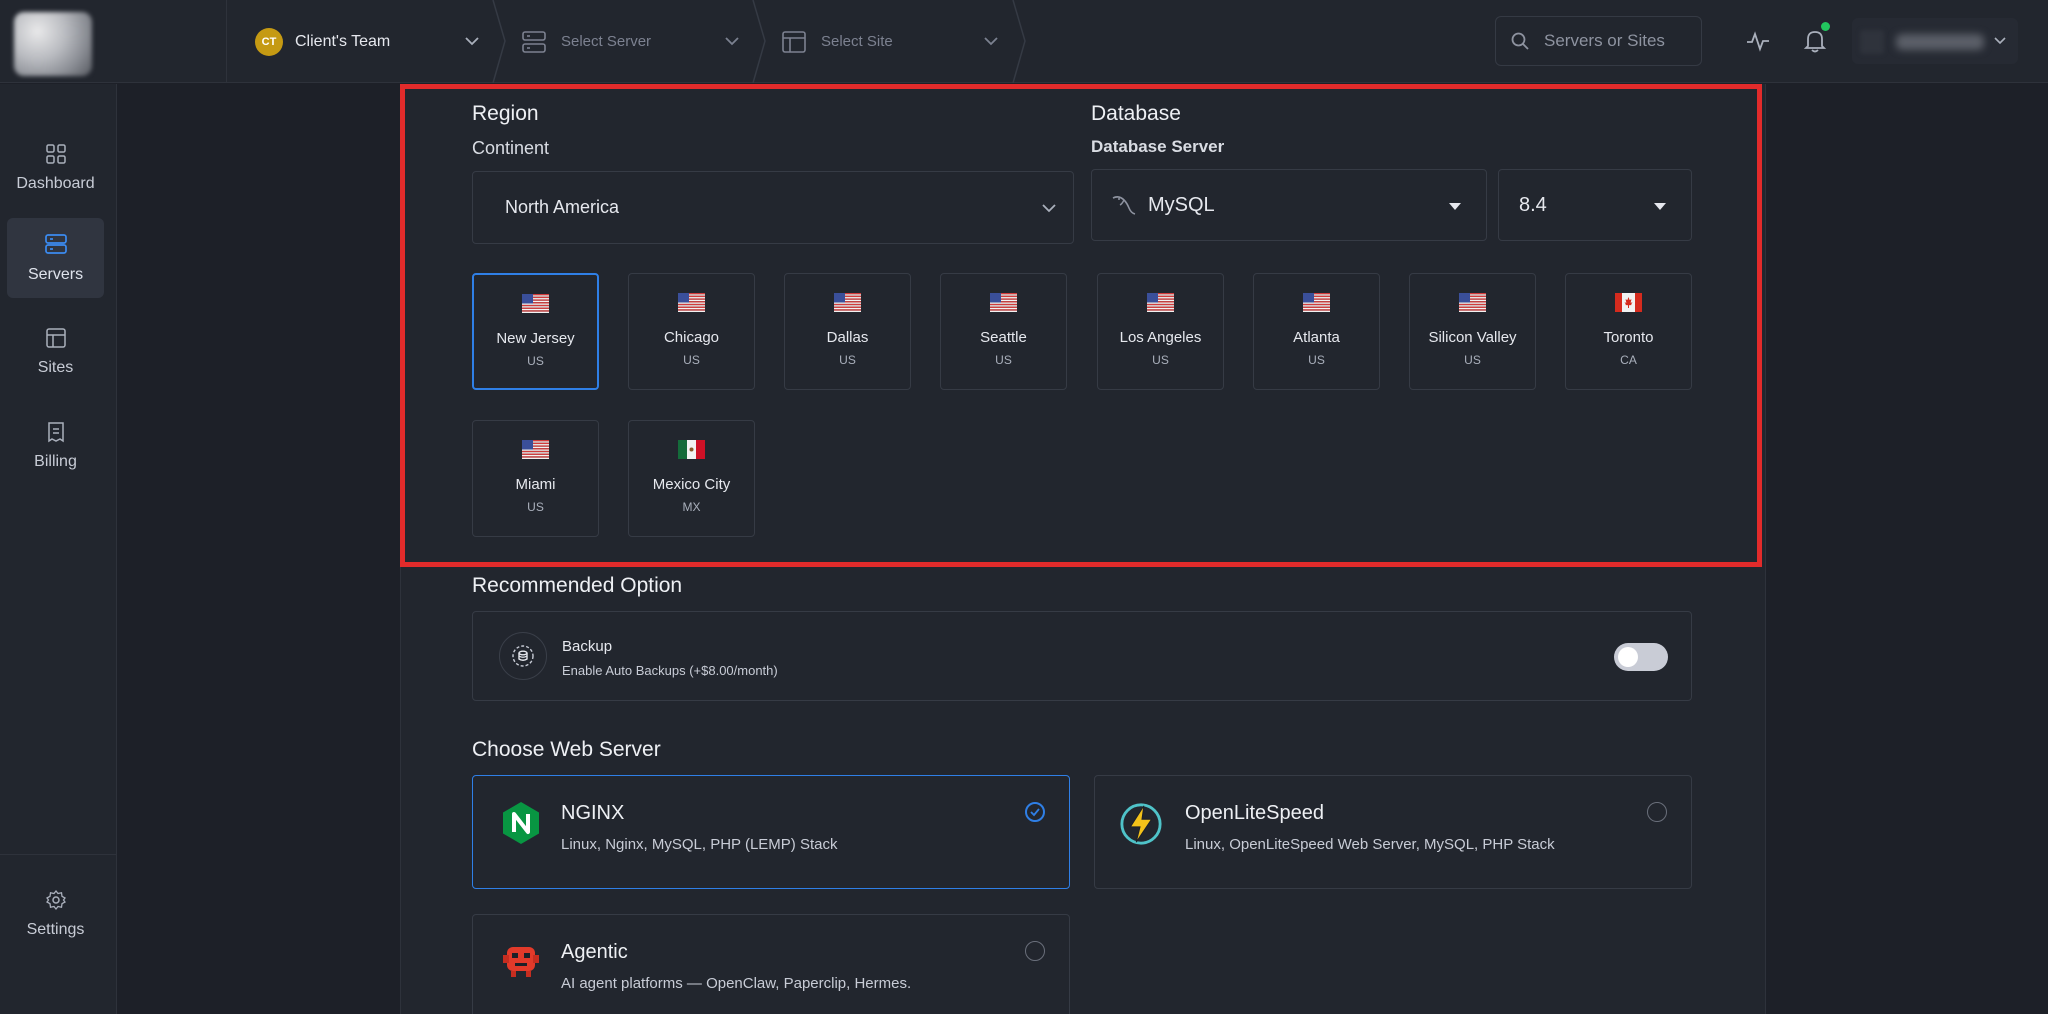 Image resolution: width=2048 pixels, height=1014 pixels. What do you see at coordinates (794, 41) in the screenshot?
I see `site-icon` at bounding box center [794, 41].